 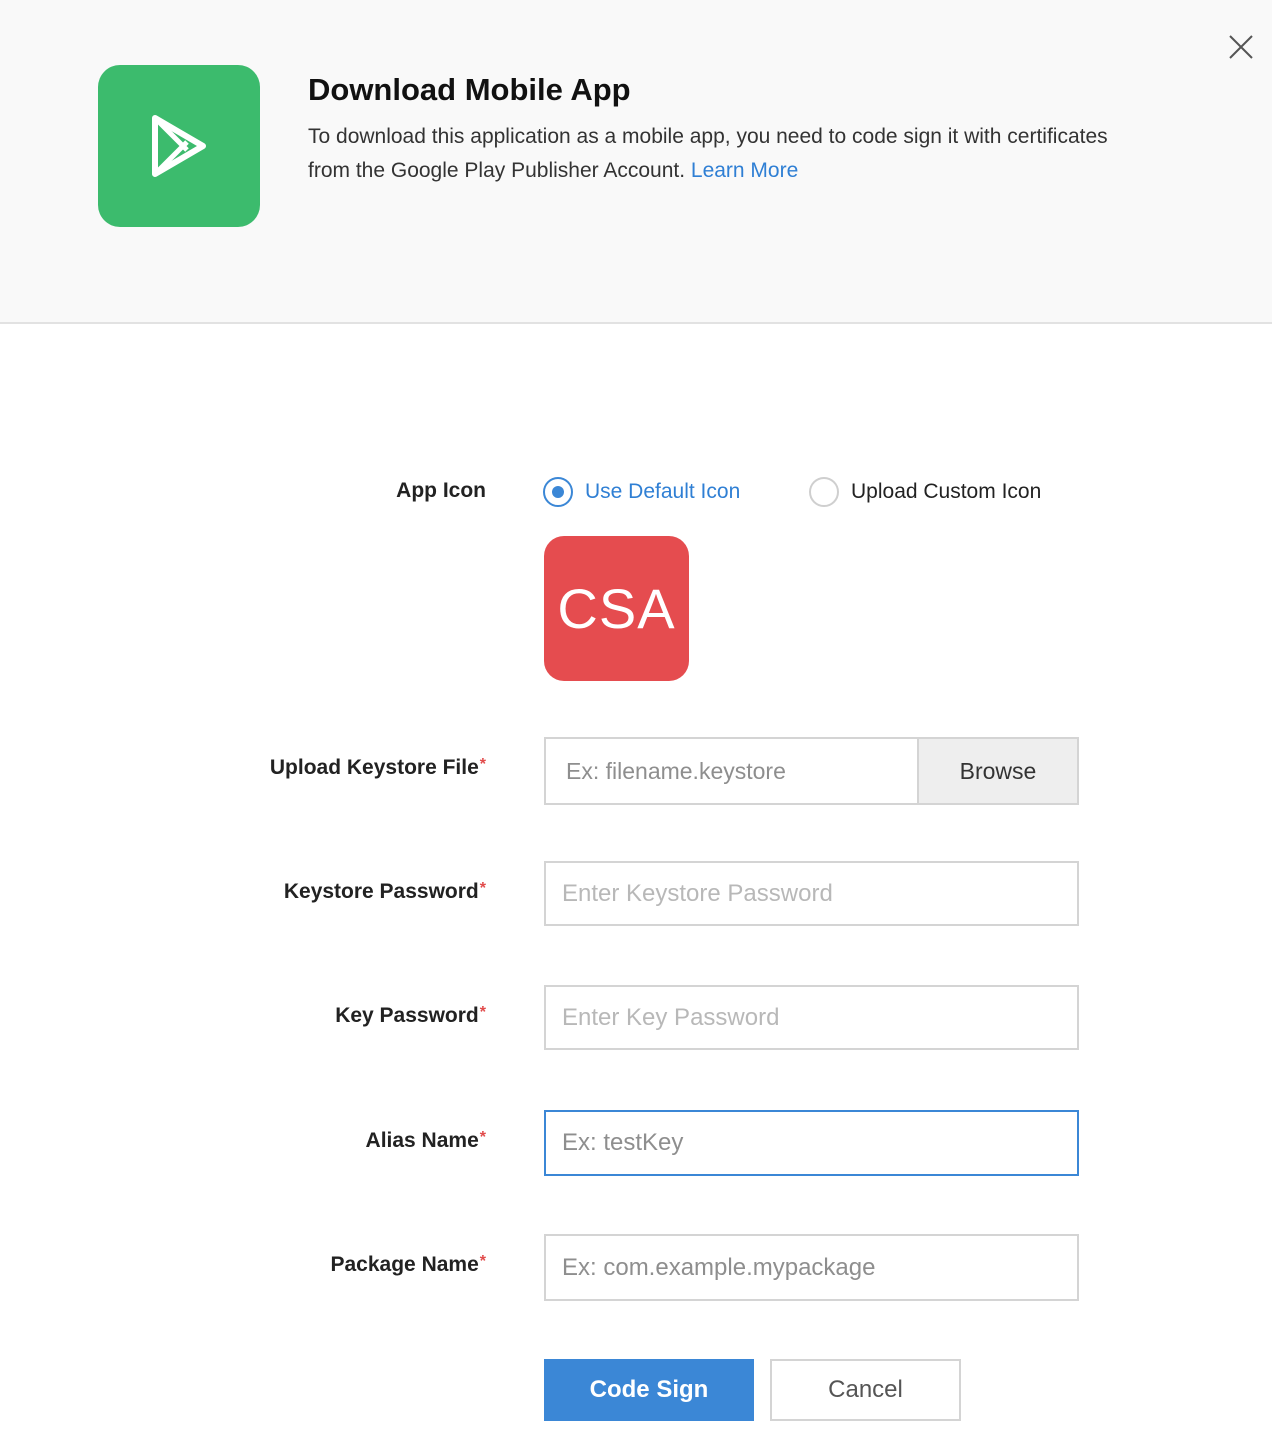 I want to click on default-app-icon-preview: CSA, so click(x=616, y=608).